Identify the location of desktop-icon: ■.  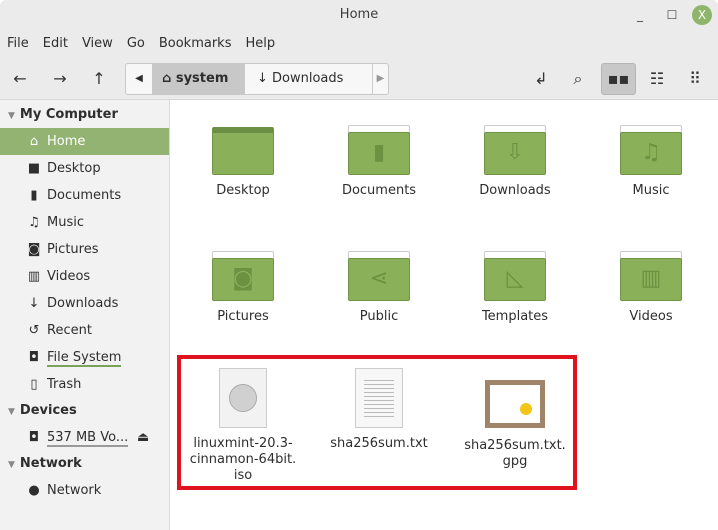
(34, 168).